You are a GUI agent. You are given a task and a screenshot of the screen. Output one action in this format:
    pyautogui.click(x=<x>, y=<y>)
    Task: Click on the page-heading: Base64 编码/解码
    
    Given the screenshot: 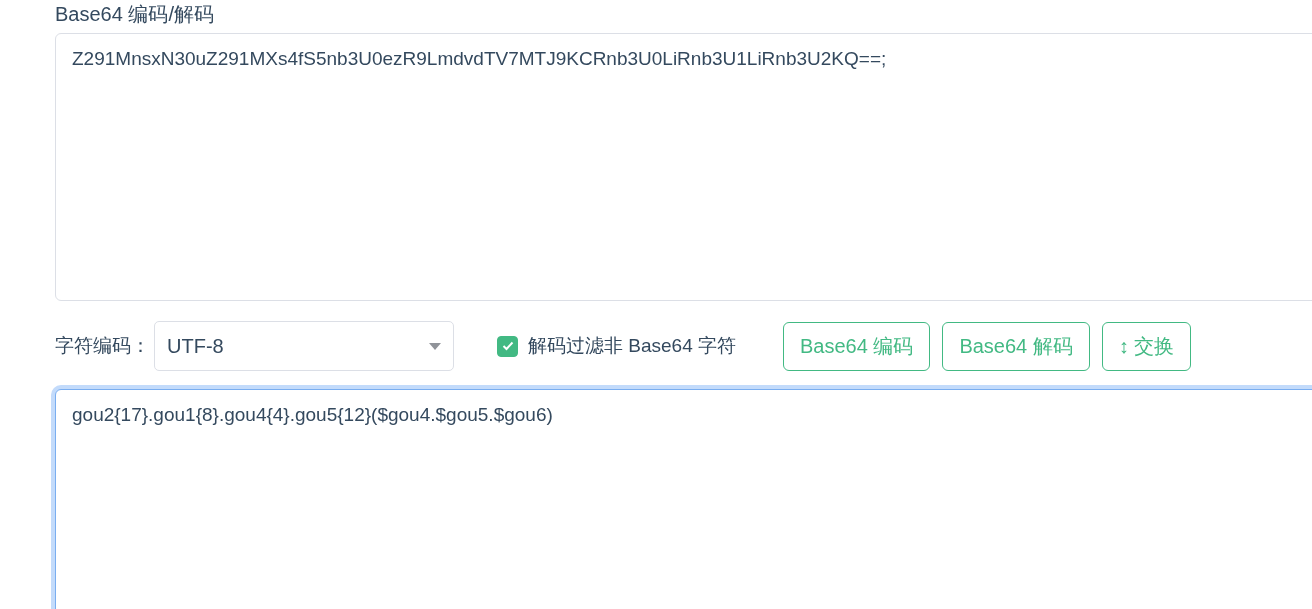 What is the action you would take?
    pyautogui.click(x=135, y=14)
    